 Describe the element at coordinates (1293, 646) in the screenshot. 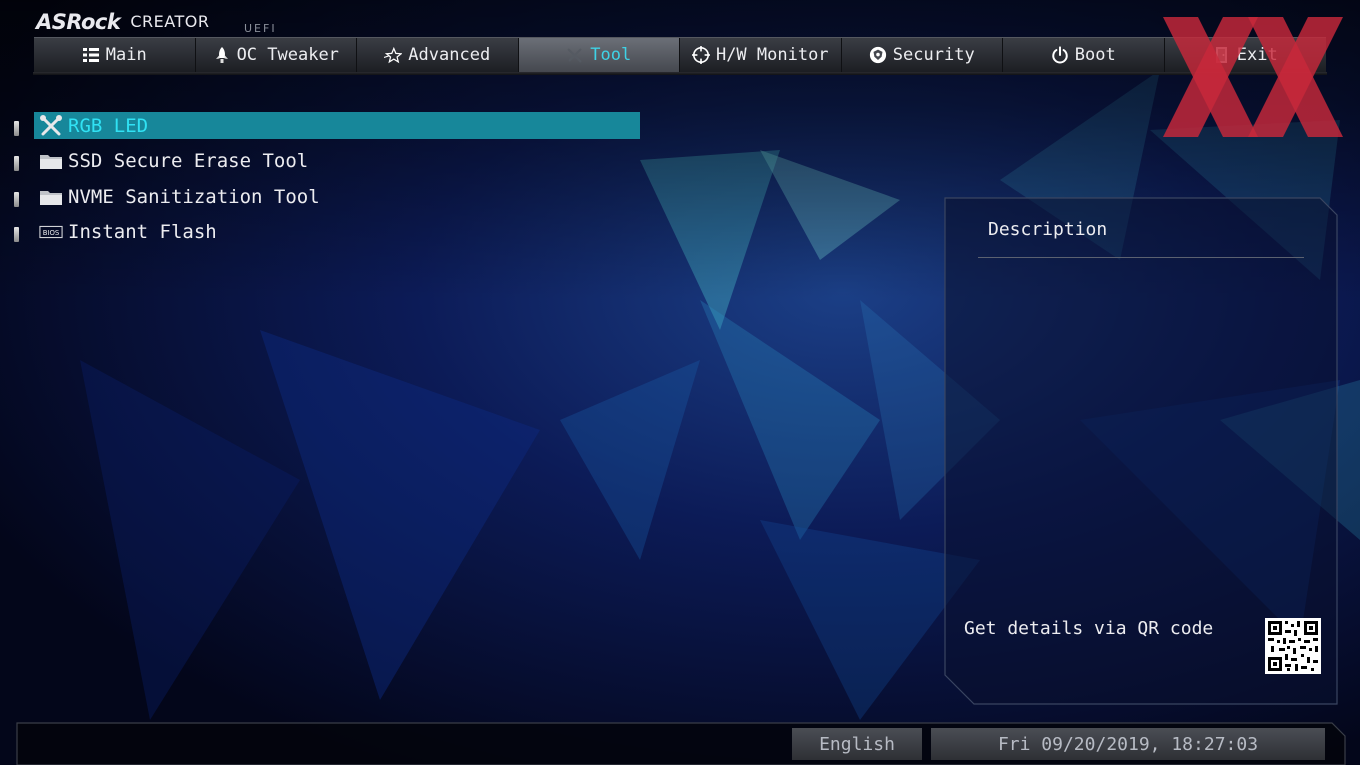

I see `qr-code` at that location.